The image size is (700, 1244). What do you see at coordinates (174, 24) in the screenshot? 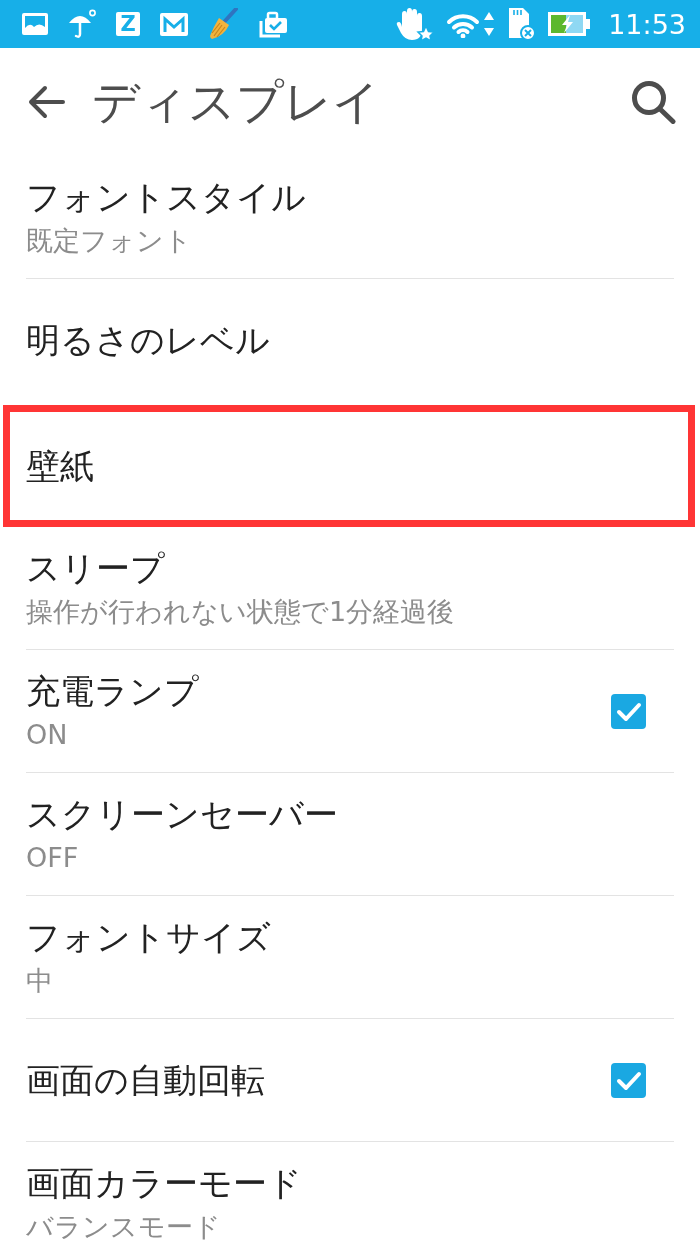
I see `mail-icon` at bounding box center [174, 24].